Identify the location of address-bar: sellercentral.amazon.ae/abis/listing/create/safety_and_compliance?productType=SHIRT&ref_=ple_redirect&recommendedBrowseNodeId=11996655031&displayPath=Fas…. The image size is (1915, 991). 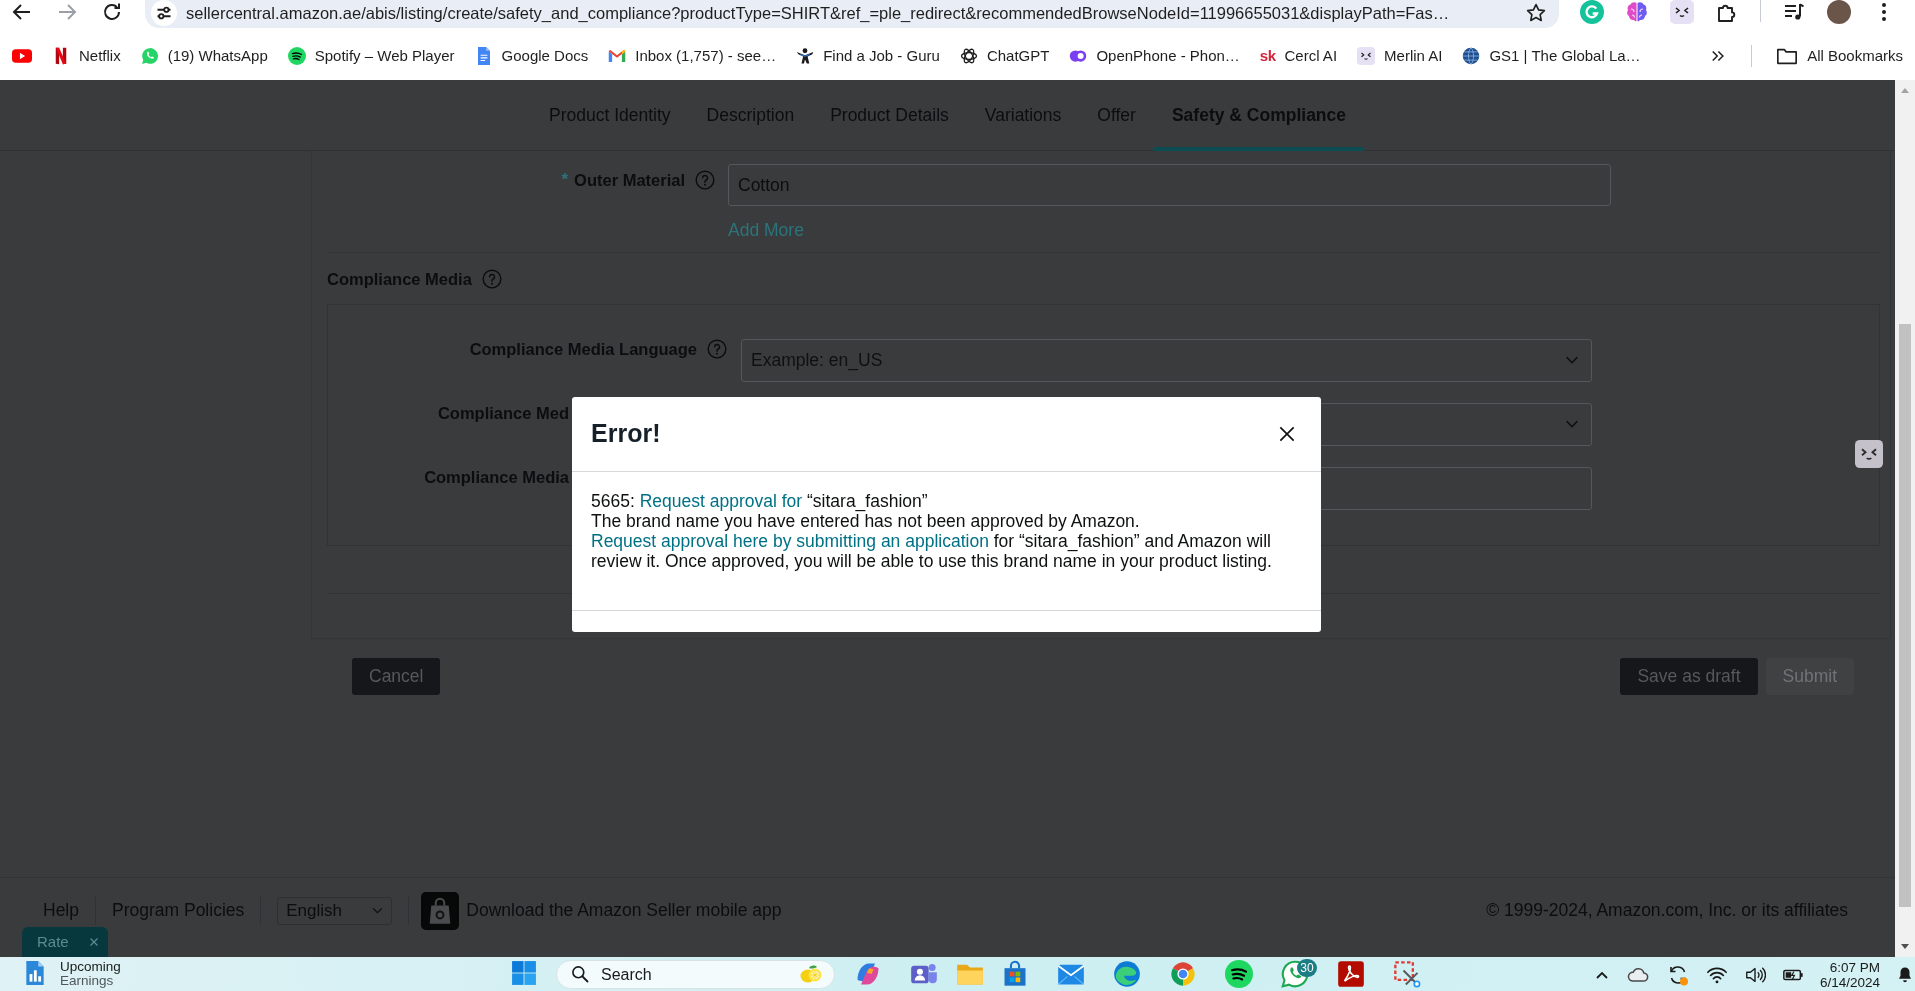
(852, 14).